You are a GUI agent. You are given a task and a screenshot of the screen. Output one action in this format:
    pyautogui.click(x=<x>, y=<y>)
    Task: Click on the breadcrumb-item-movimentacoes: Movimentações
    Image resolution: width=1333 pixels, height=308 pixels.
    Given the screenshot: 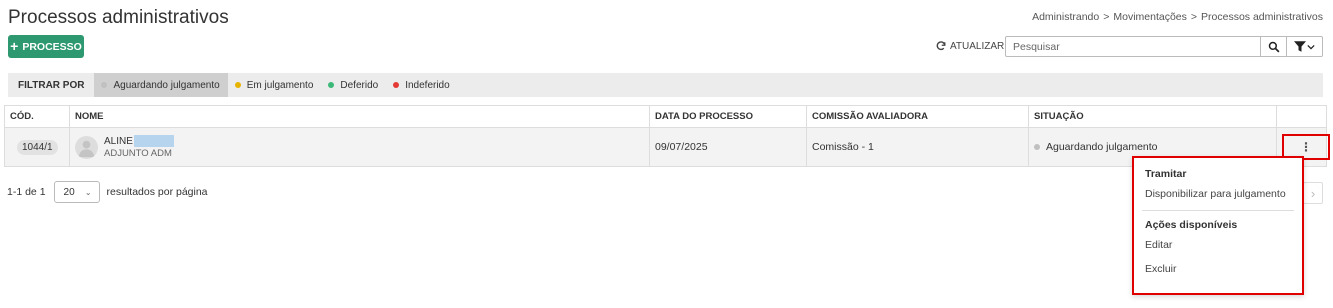 What is the action you would take?
    pyautogui.click(x=1150, y=17)
    